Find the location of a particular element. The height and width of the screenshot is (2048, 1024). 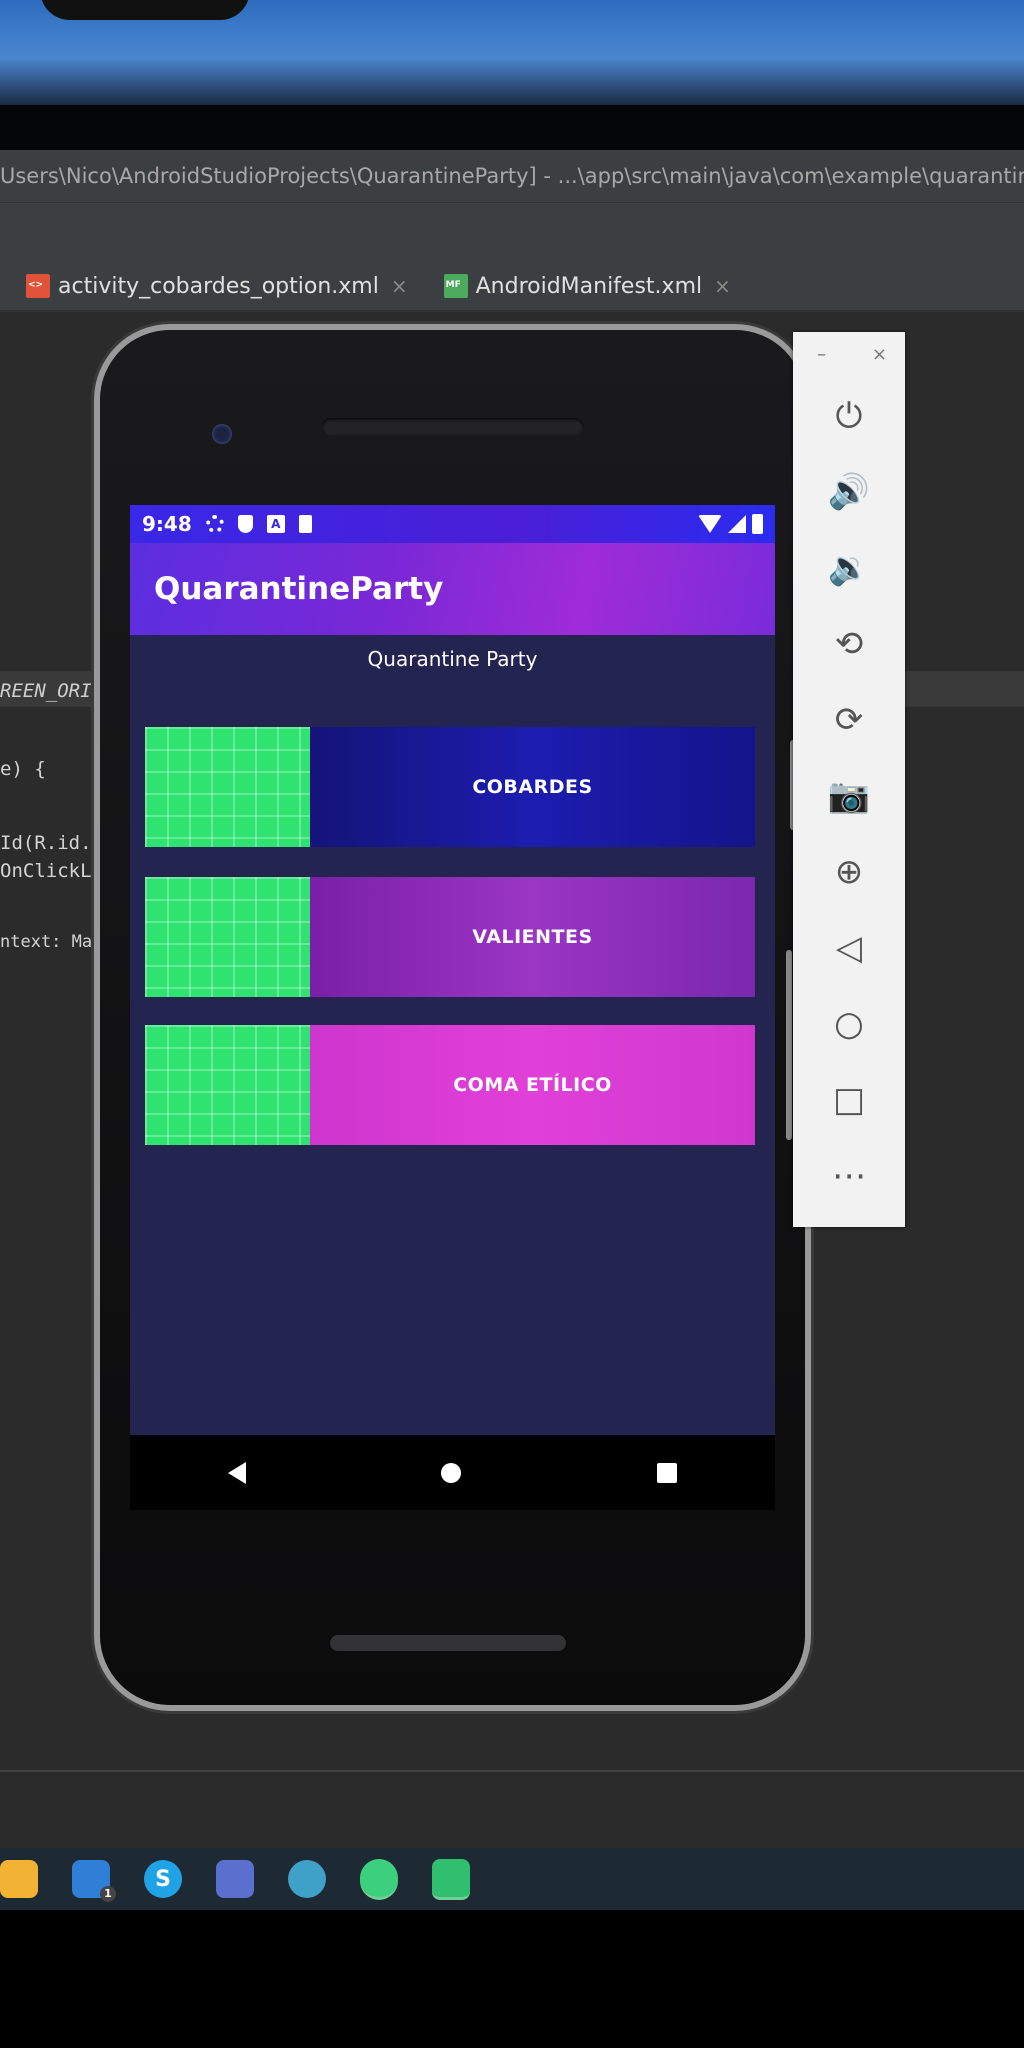

xml-file-icon: <> is located at coordinates (38, 286).